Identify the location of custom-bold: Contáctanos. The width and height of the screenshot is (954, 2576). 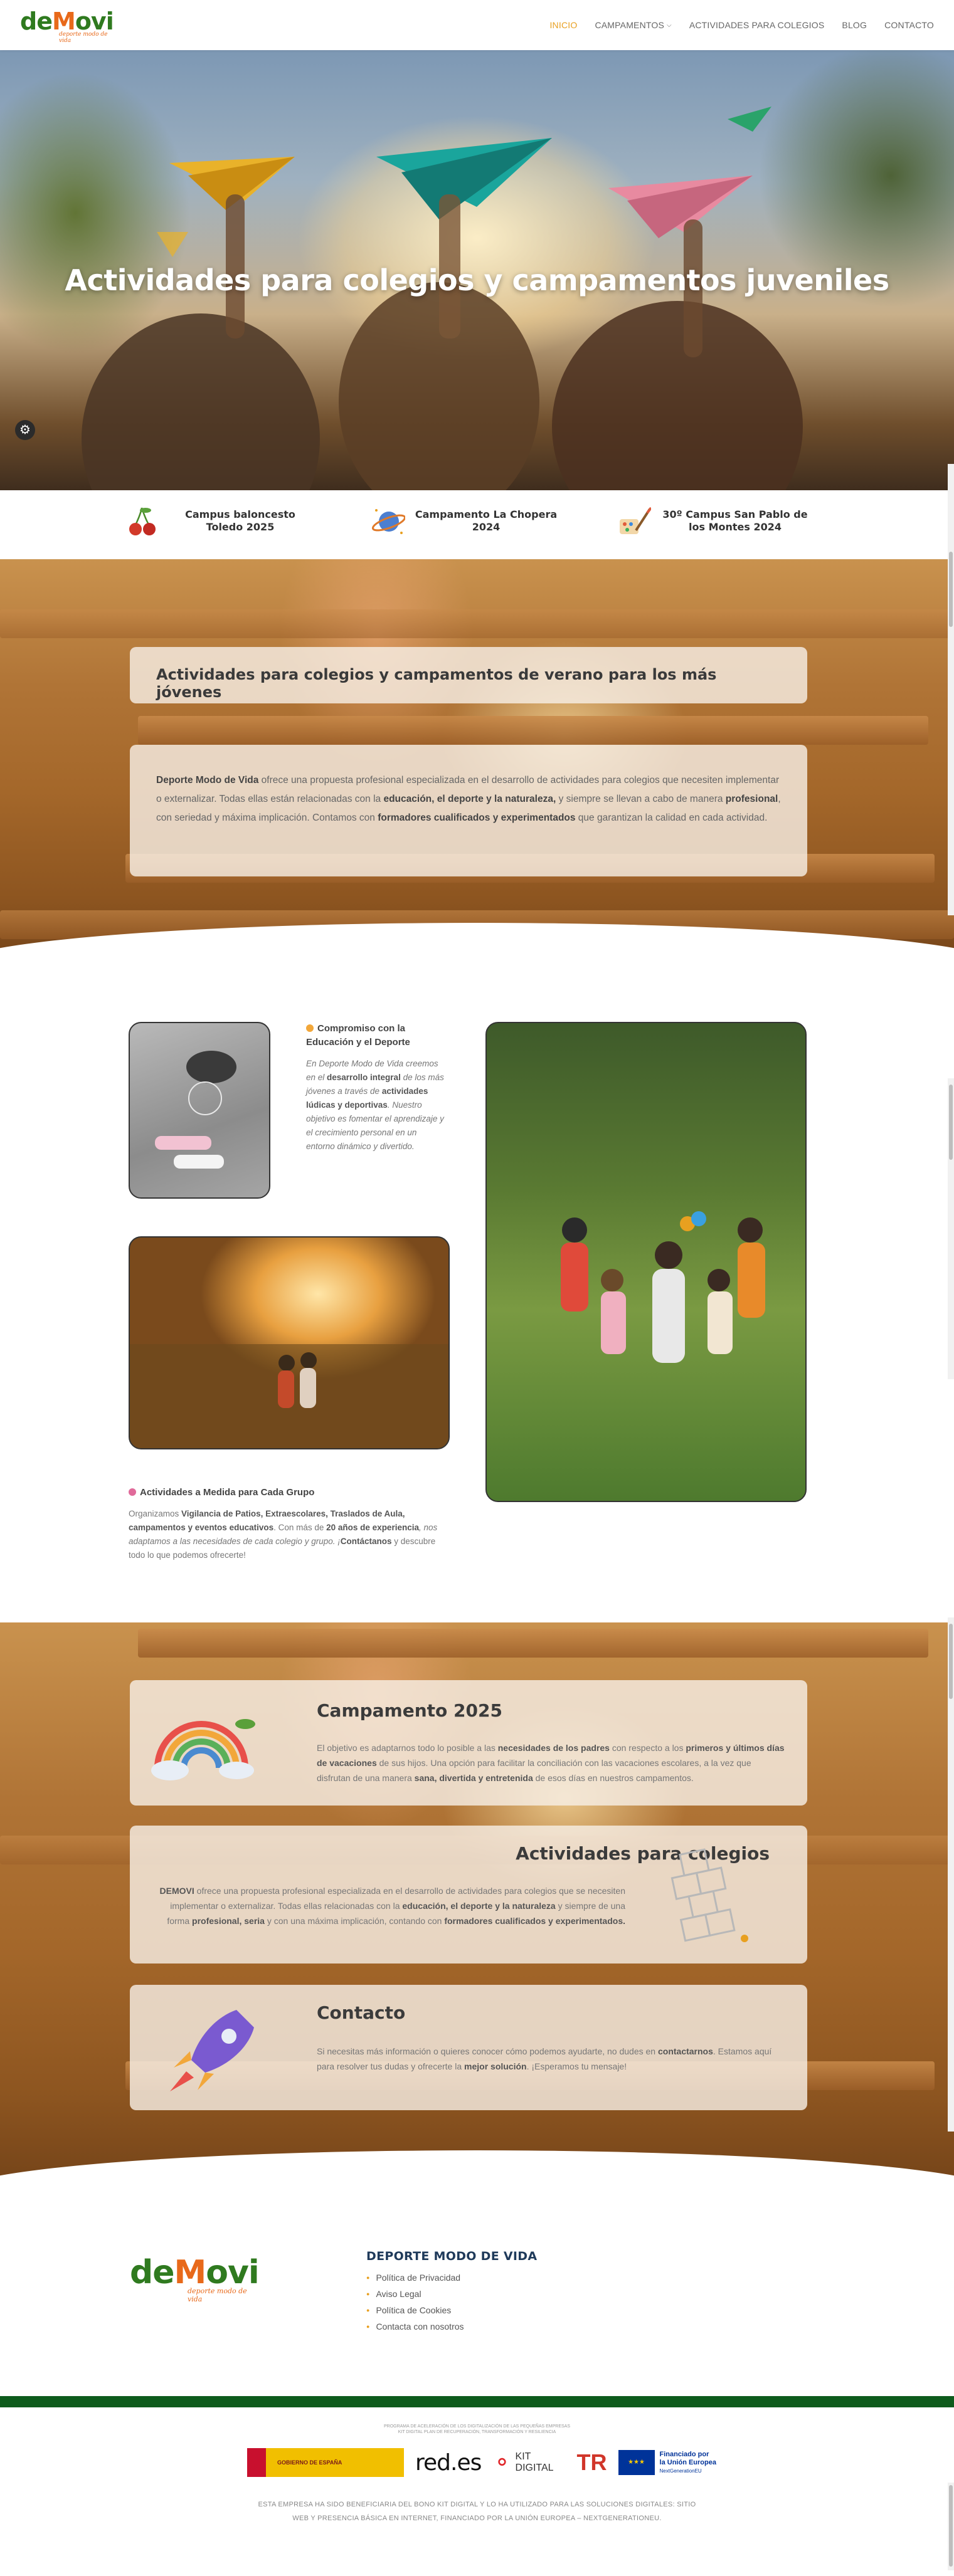
(366, 1541).